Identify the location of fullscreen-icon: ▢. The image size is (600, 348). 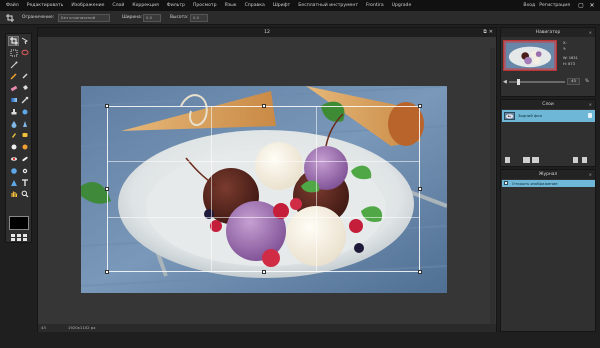
(581, 6).